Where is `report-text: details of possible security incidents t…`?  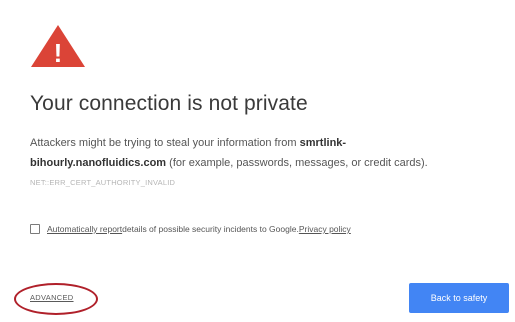 report-text: details of possible security incidents t… is located at coordinates (210, 229).